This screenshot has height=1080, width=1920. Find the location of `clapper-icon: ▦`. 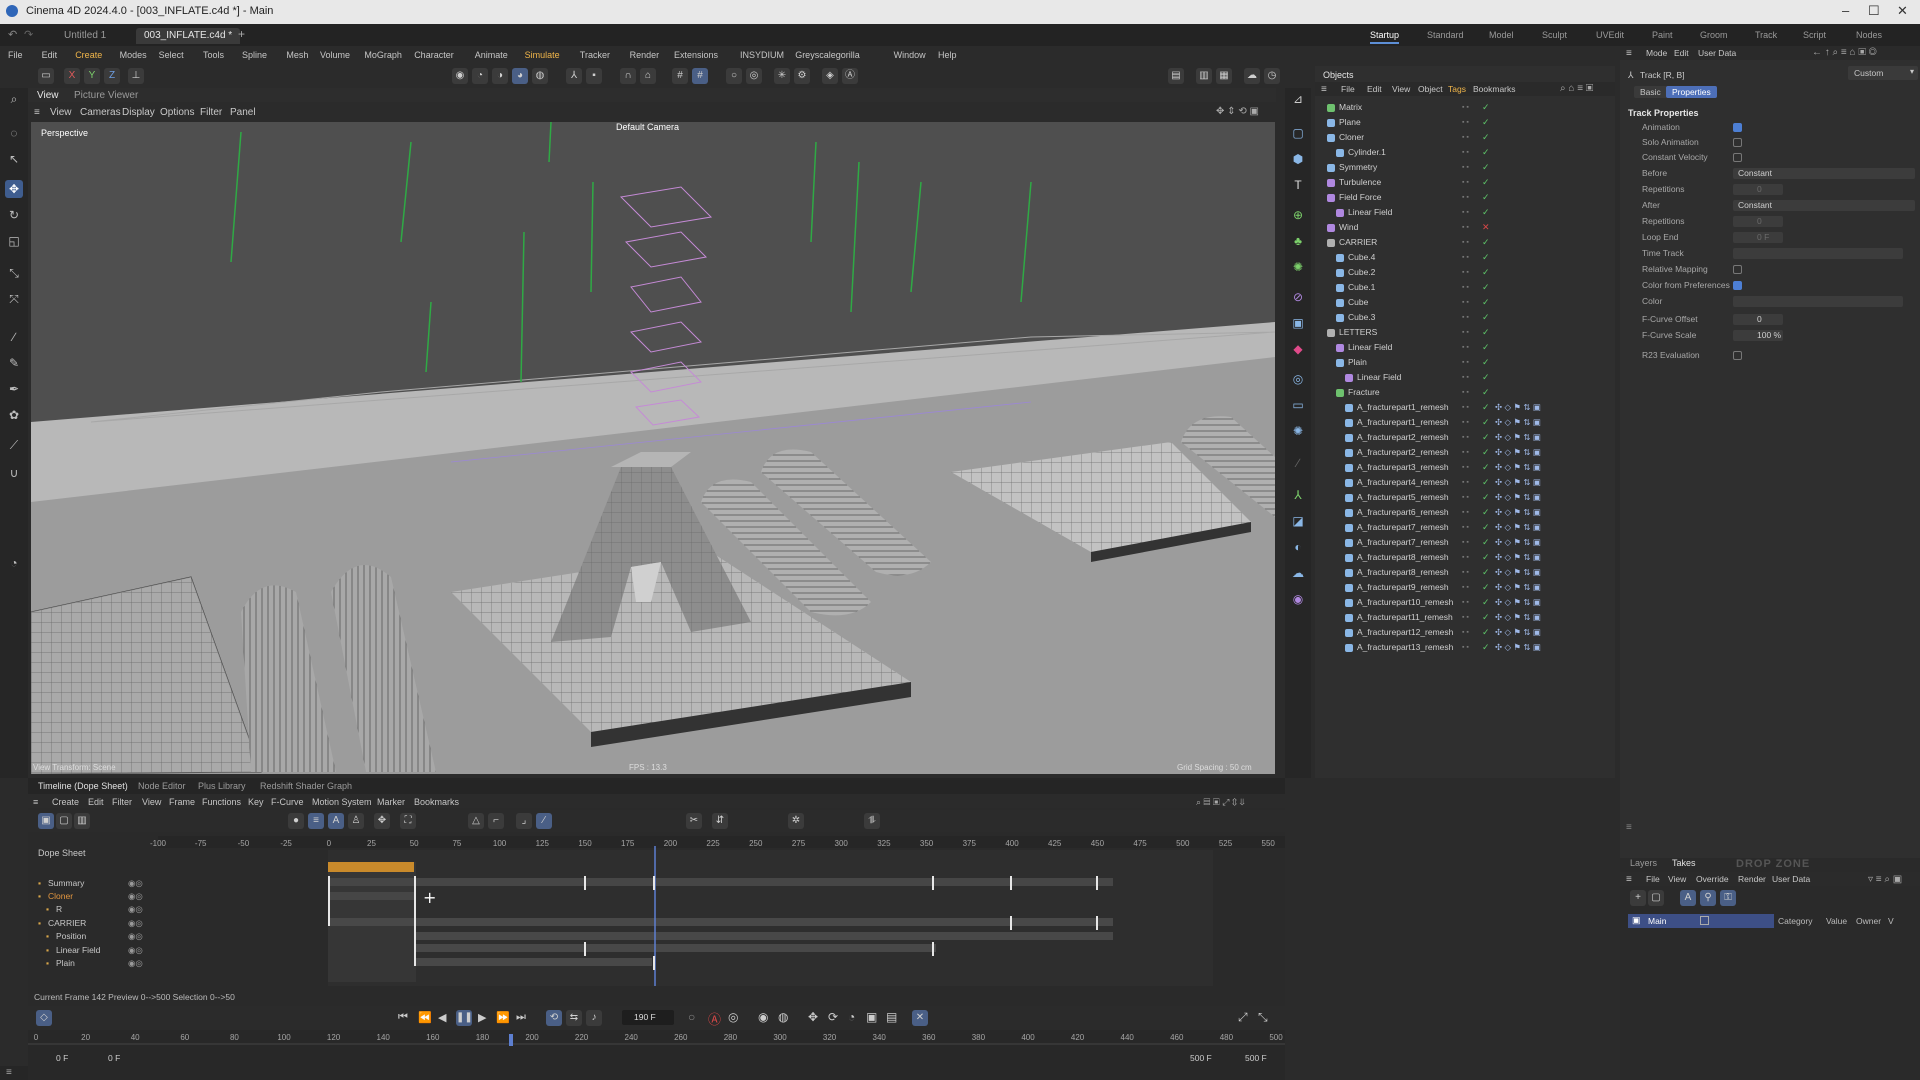

clapper-icon: ▦ is located at coordinates (1224, 76).